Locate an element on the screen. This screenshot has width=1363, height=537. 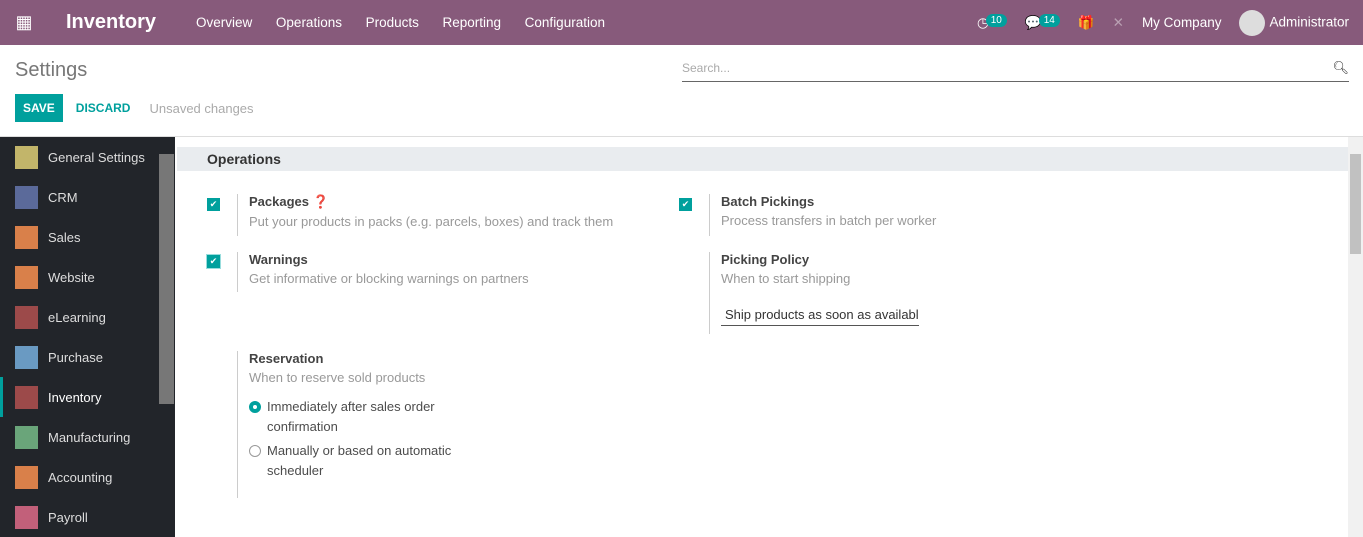
reservation-desc: When to reserve sold products is located at coordinates (337, 377).